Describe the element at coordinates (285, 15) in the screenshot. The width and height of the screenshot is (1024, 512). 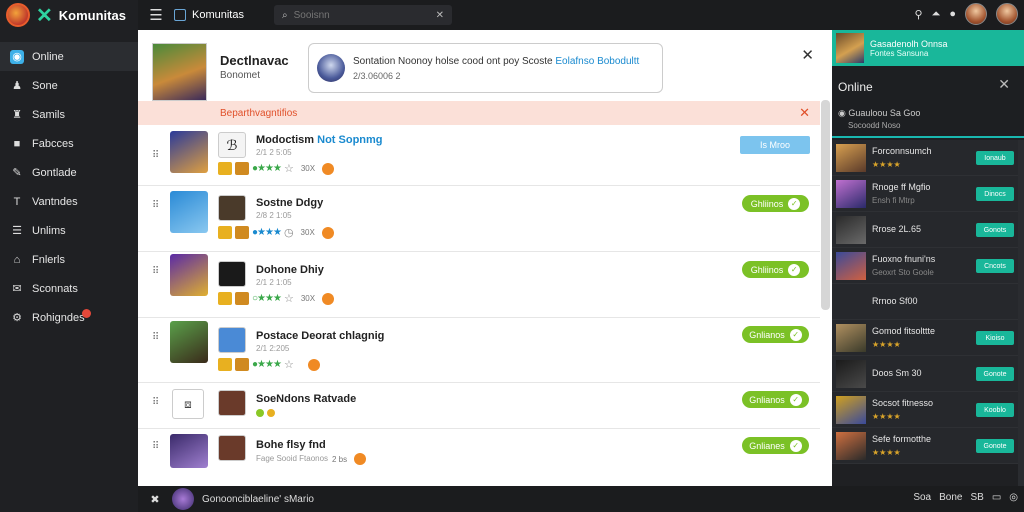
I see `search-icon: ⌕` at that location.